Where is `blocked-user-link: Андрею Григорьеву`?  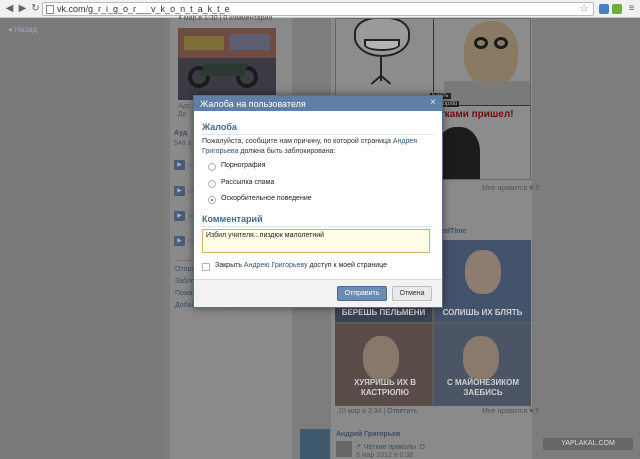
blocked-user-link: Андрею Григорьеву is located at coordinates (276, 265).